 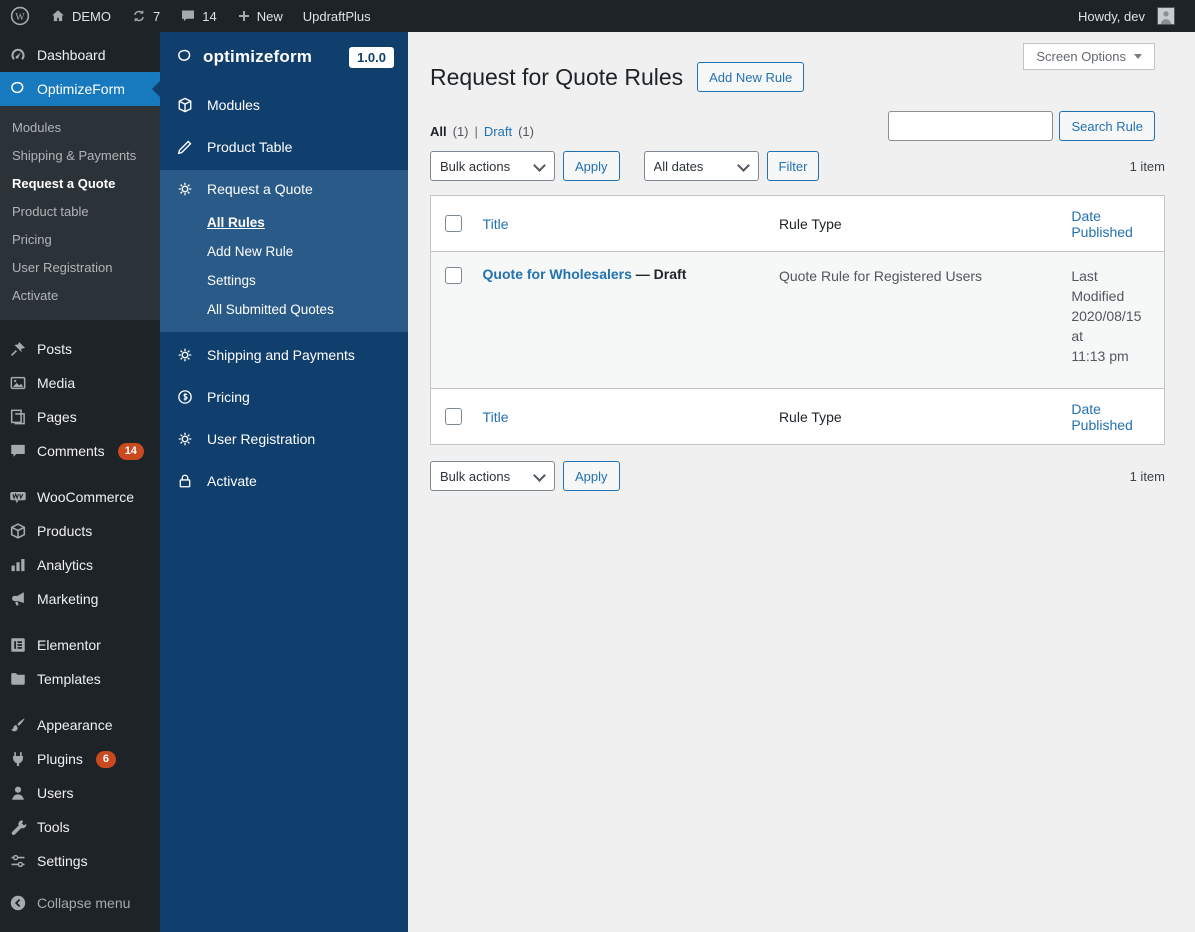 What do you see at coordinates (80, 268) in the screenshot?
I see `submenu-user-registration: User Registration` at bounding box center [80, 268].